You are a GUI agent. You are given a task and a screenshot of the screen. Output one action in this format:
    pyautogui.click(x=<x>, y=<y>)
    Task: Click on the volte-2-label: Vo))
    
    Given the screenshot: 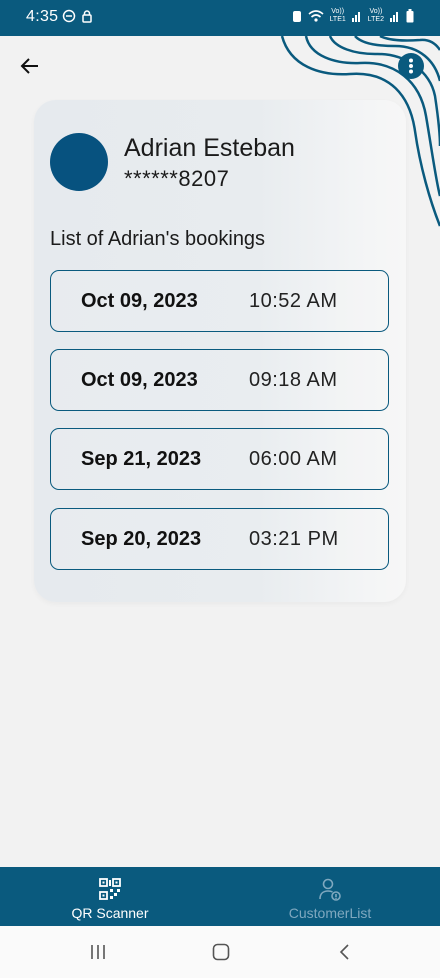 What is the action you would take?
    pyautogui.click(x=376, y=11)
    